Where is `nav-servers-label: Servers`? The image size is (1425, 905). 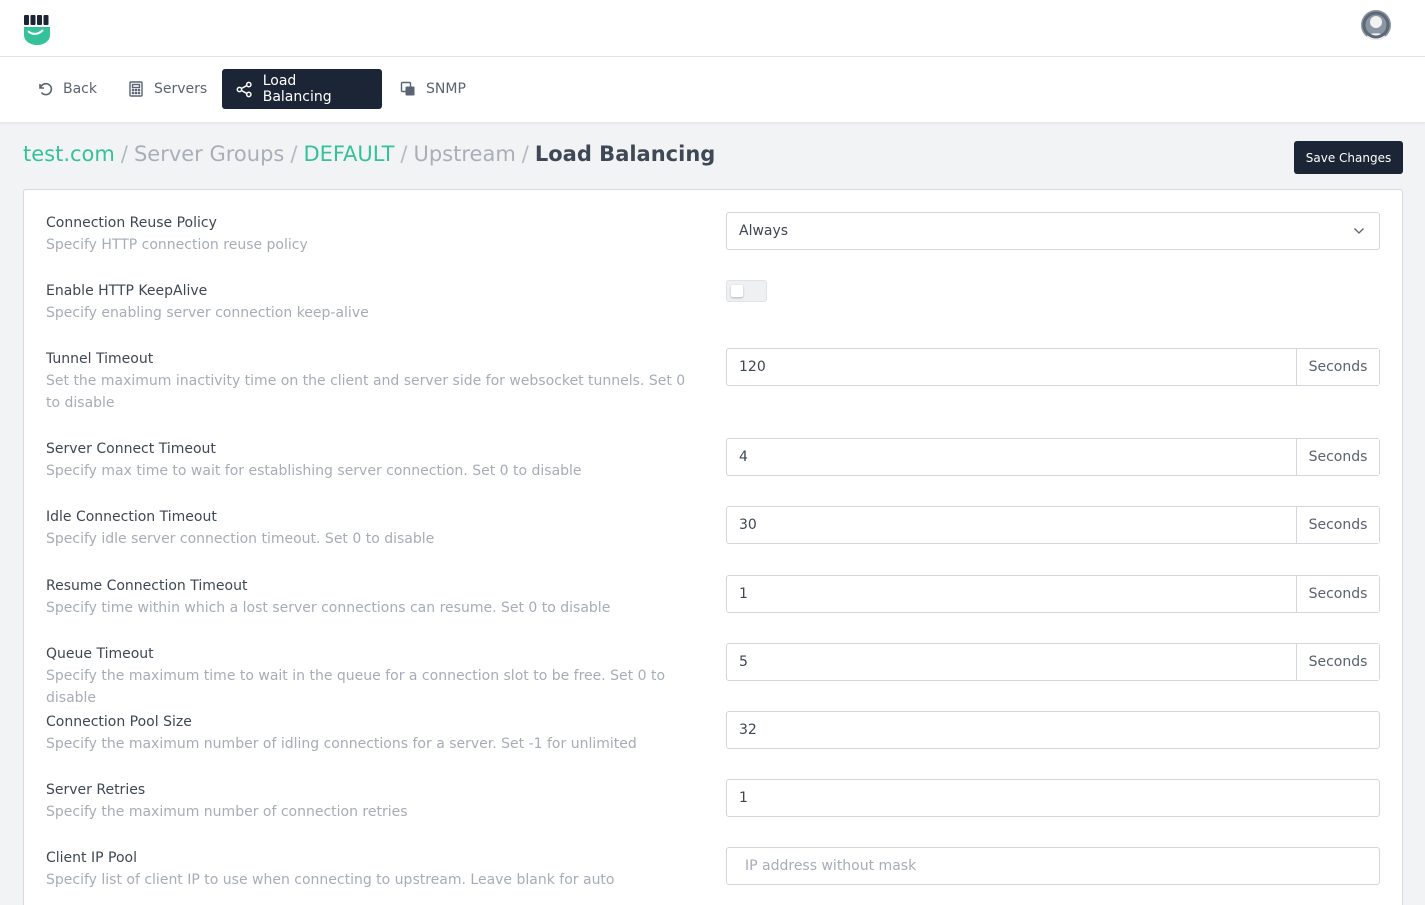 nav-servers-label: Servers is located at coordinates (181, 89).